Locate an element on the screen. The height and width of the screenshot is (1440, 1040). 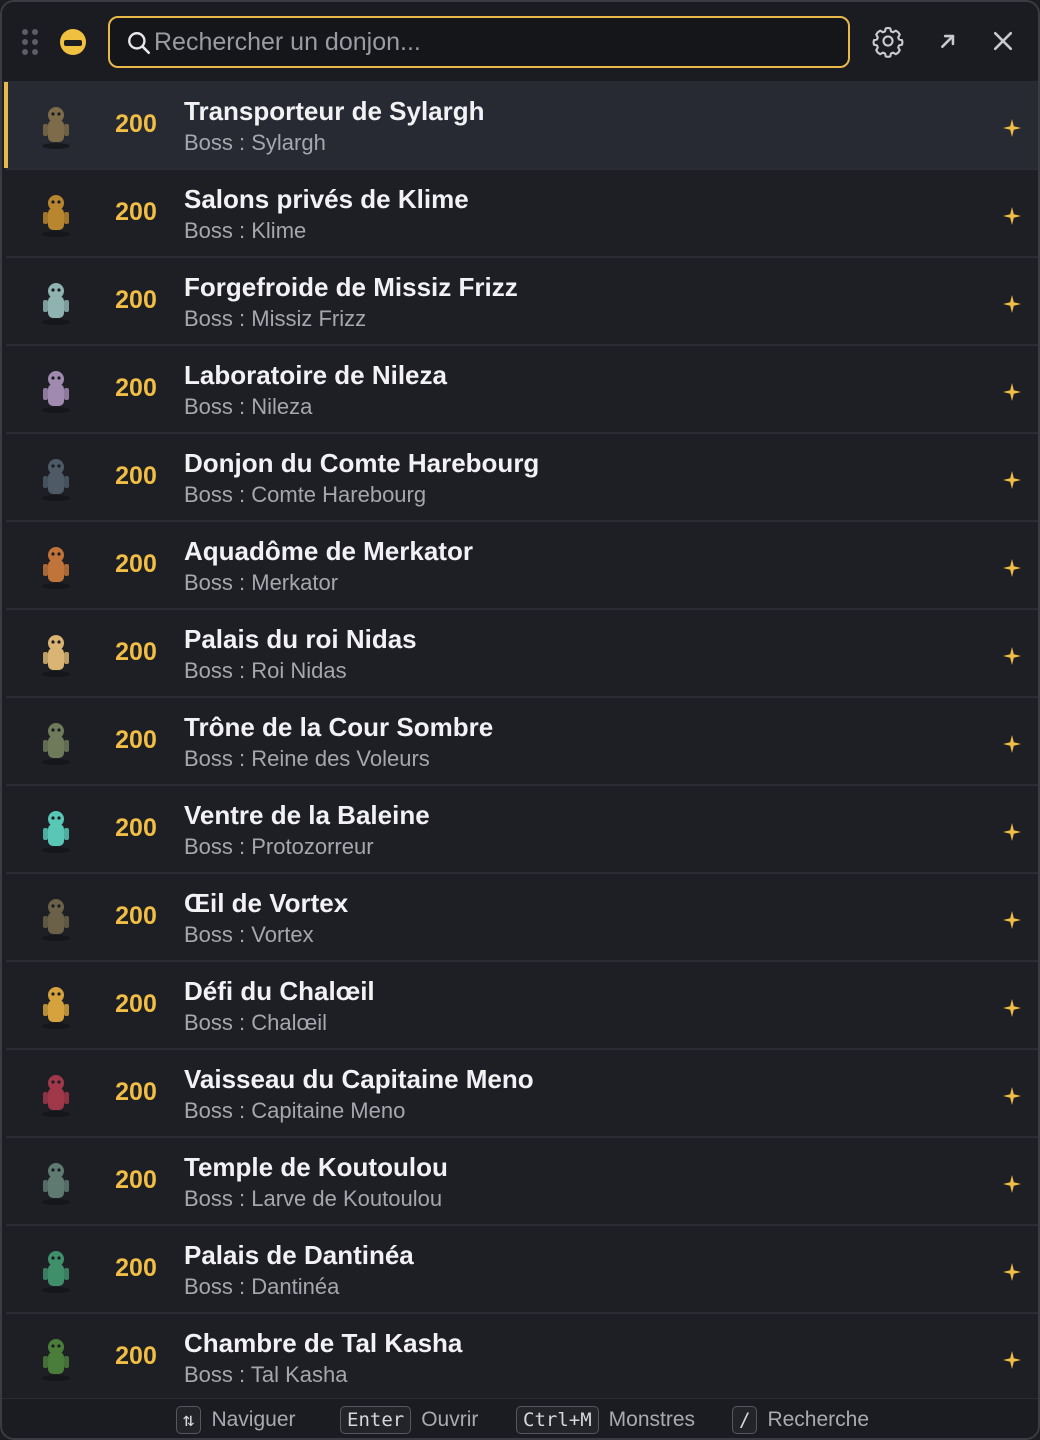
settings-button is located at coordinates (888, 41).